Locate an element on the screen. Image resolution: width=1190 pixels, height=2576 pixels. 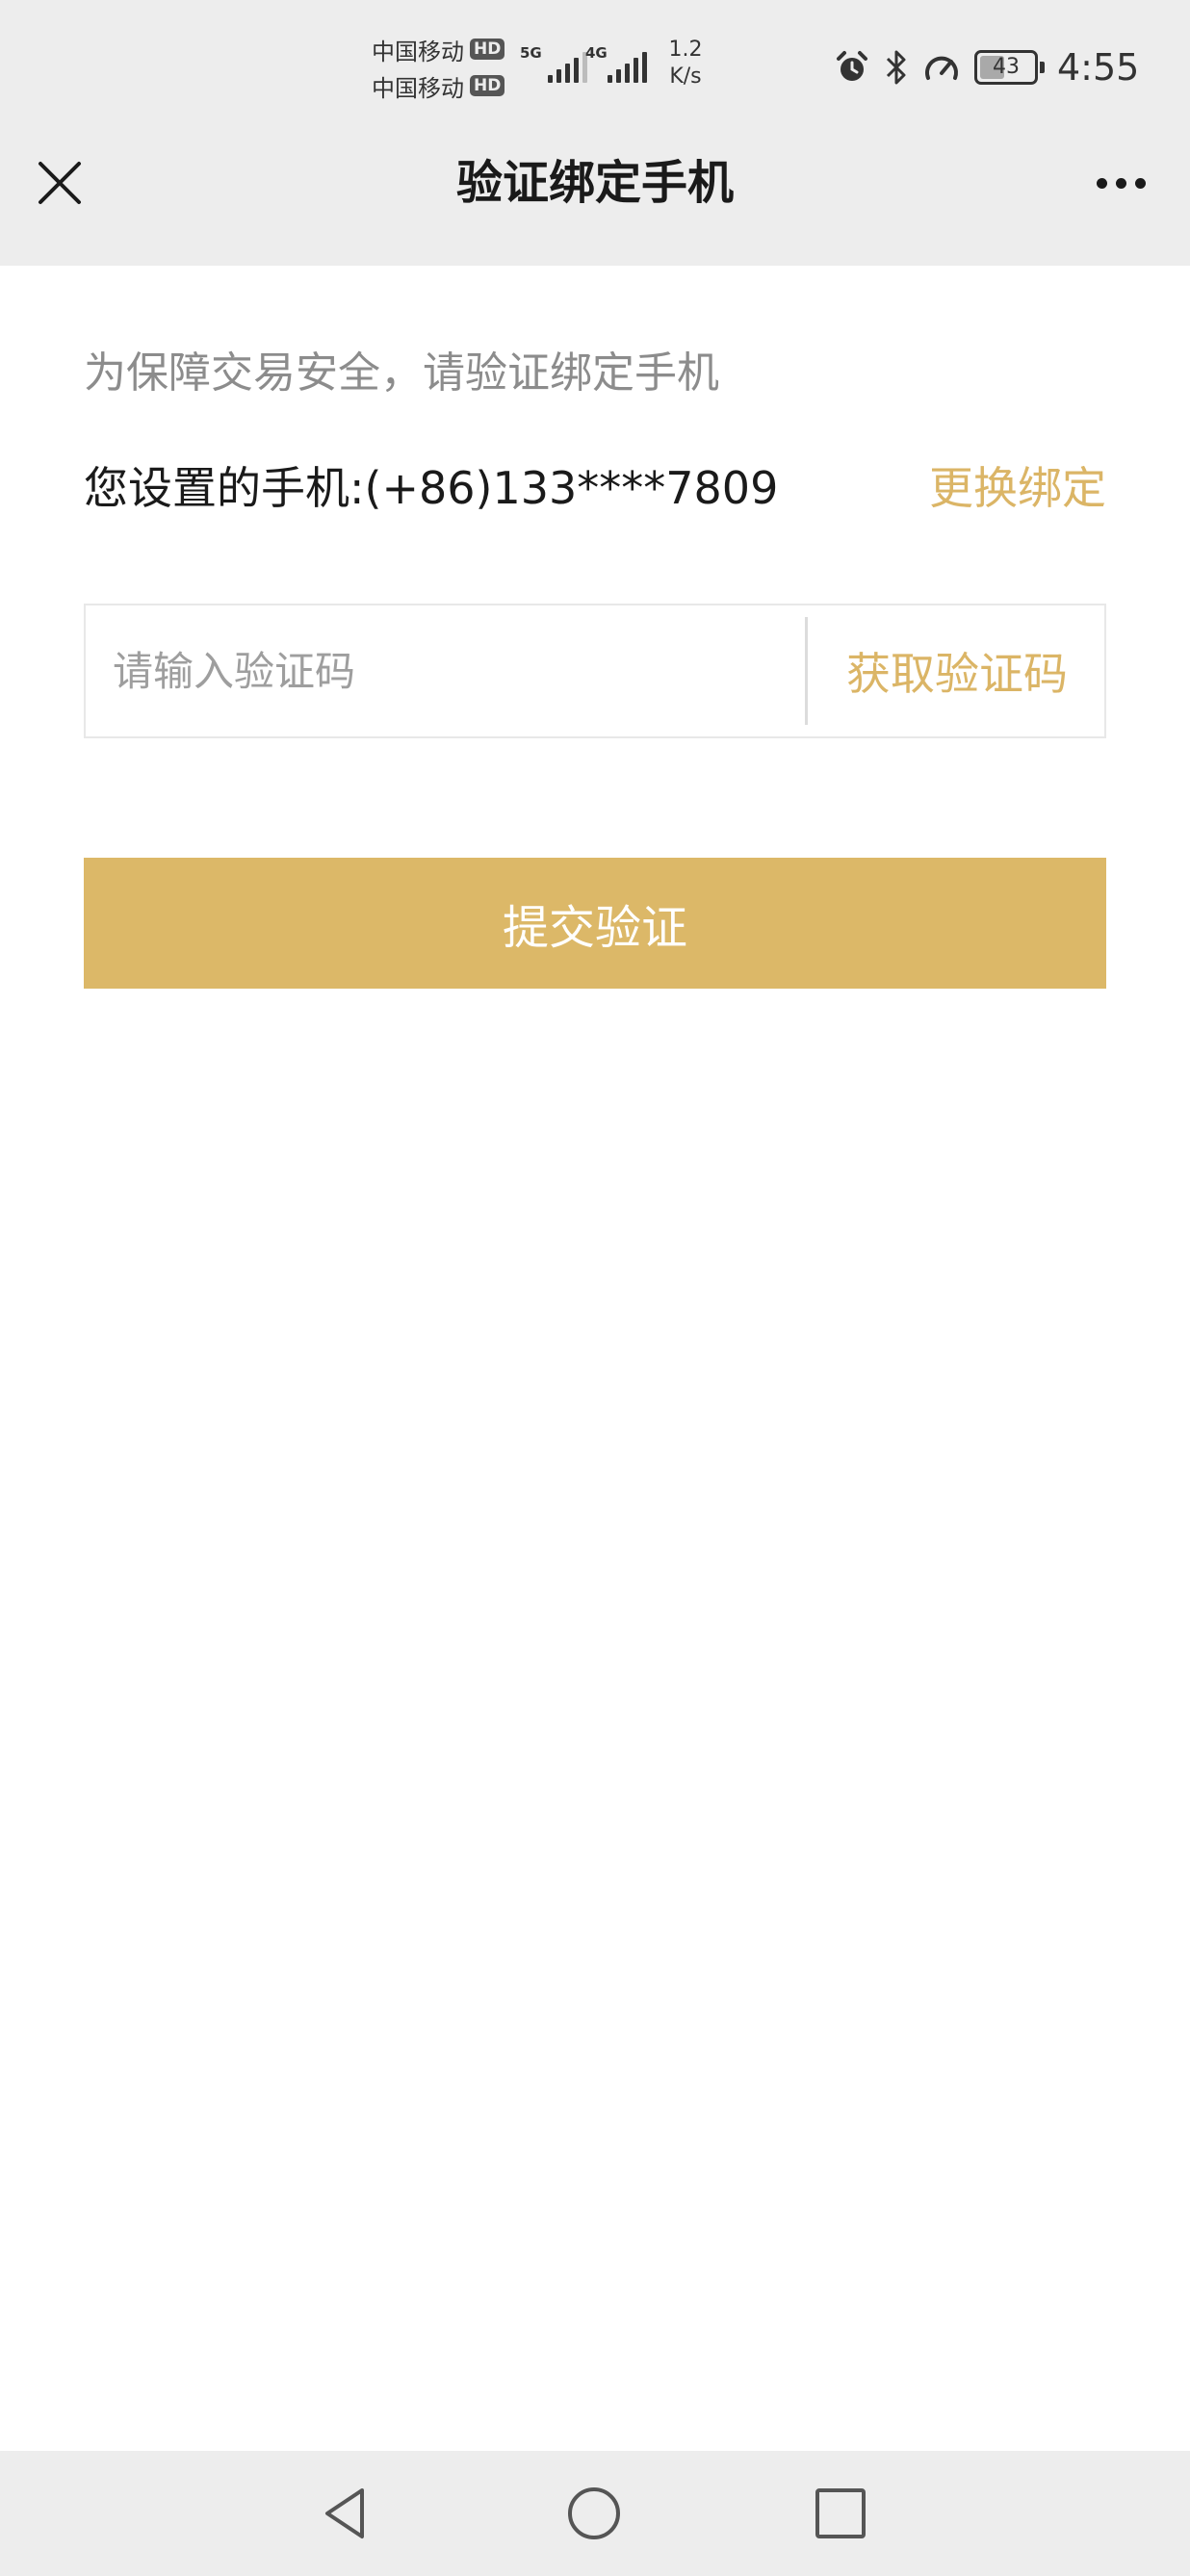
submit-verification-button: 提交验证 is located at coordinates (595, 924).